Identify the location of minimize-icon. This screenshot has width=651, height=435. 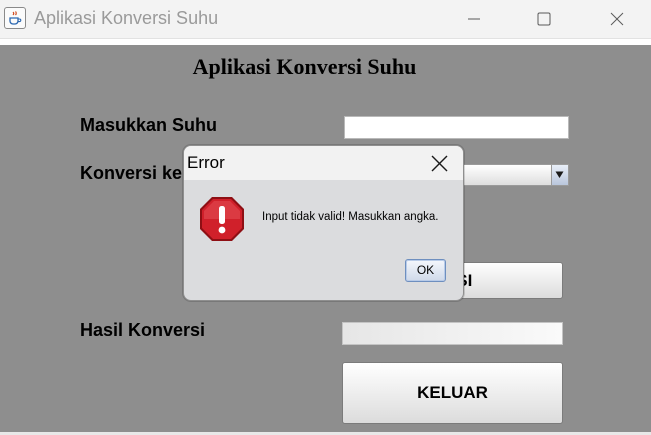
(474, 19).